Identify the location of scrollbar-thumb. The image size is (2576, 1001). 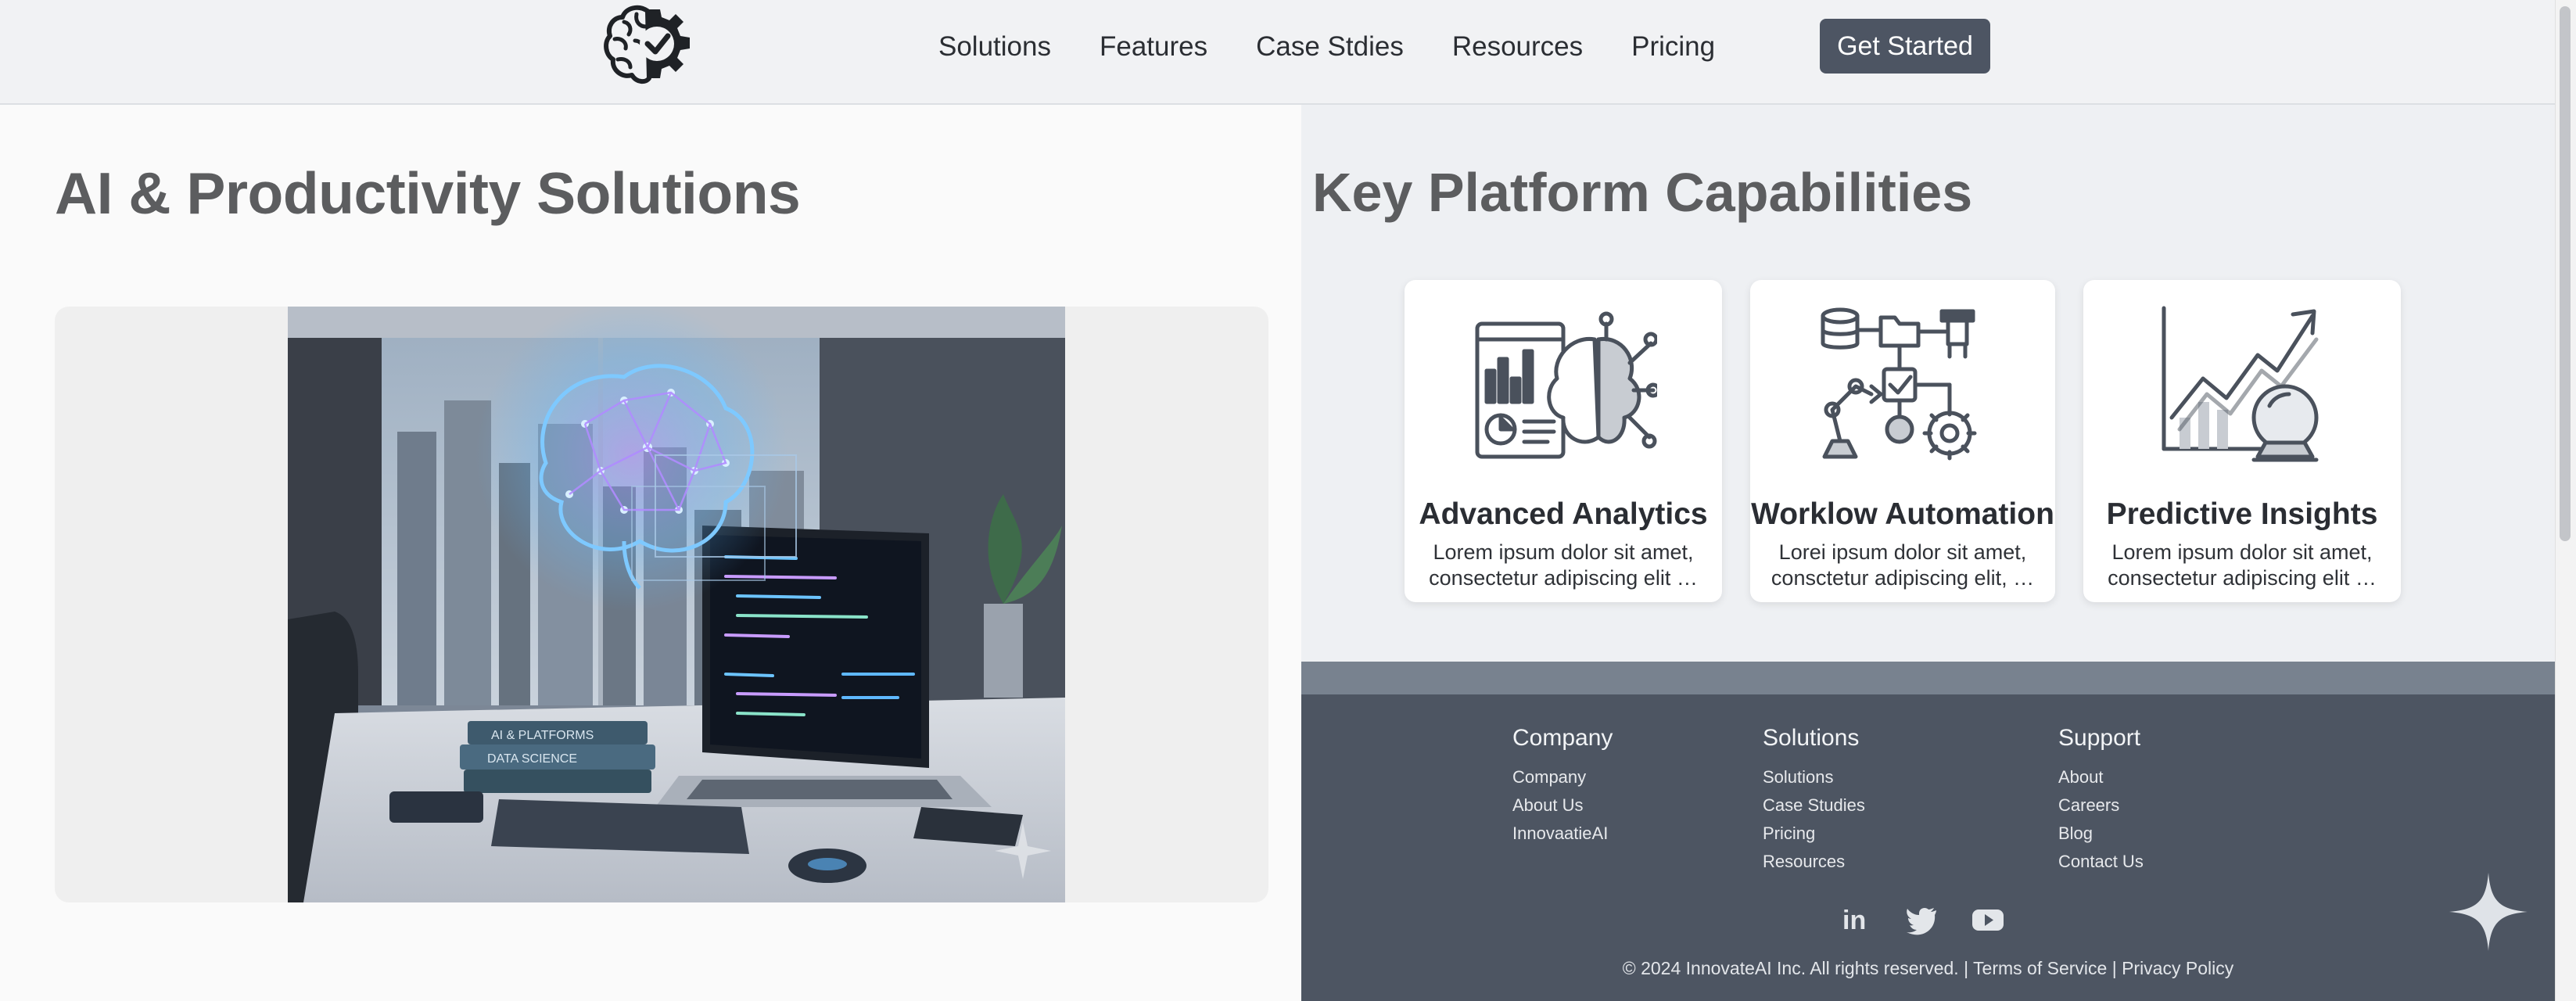
(2565, 273).